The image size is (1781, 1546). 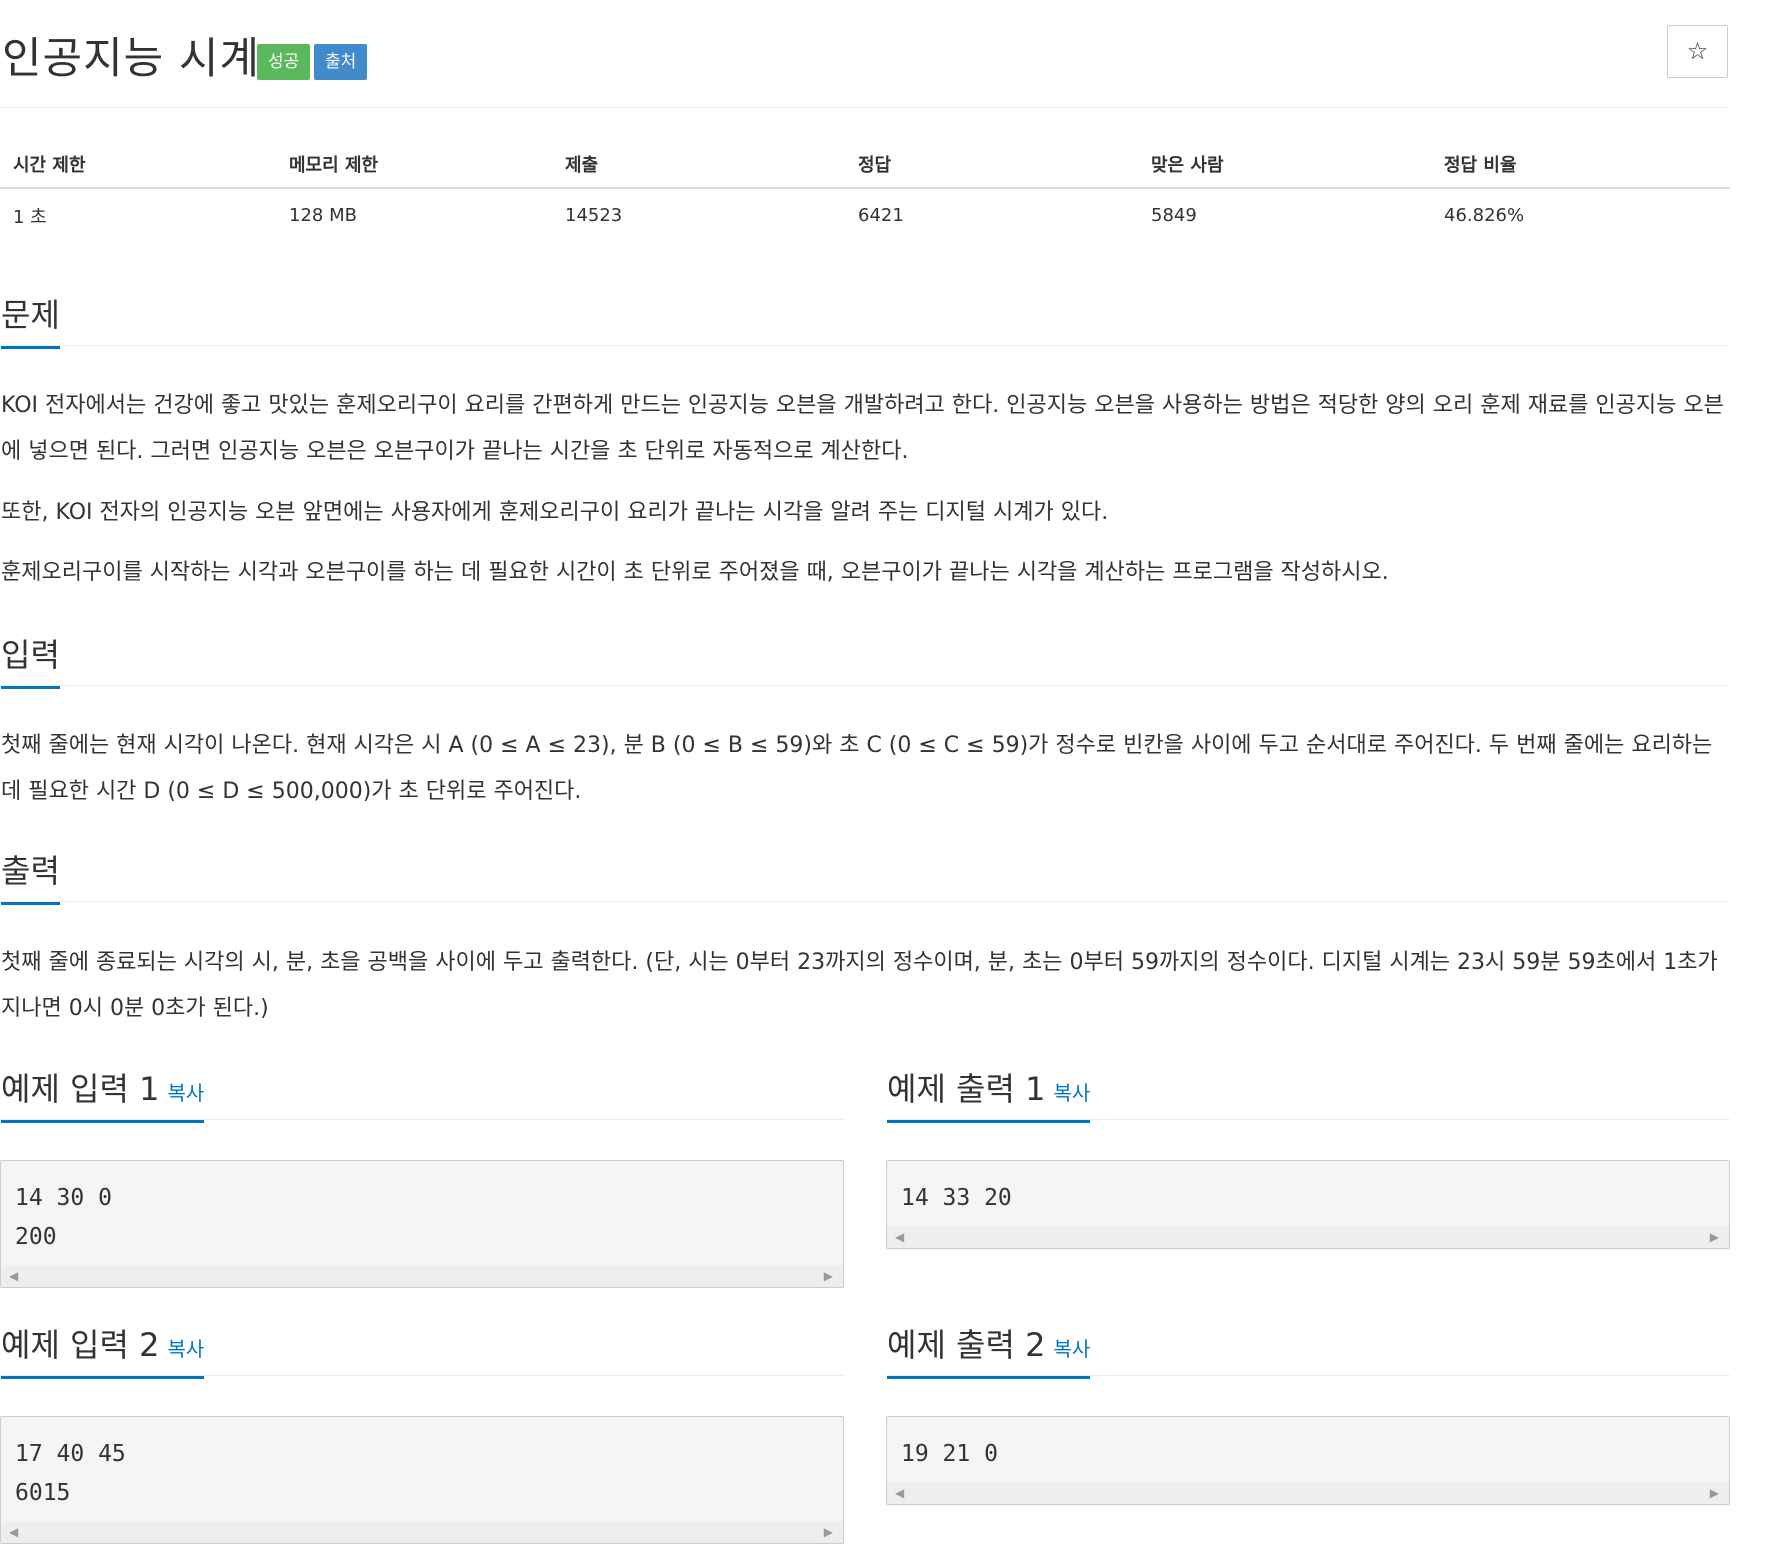 What do you see at coordinates (30, 659) in the screenshot?
I see `input-section-title: 입력` at bounding box center [30, 659].